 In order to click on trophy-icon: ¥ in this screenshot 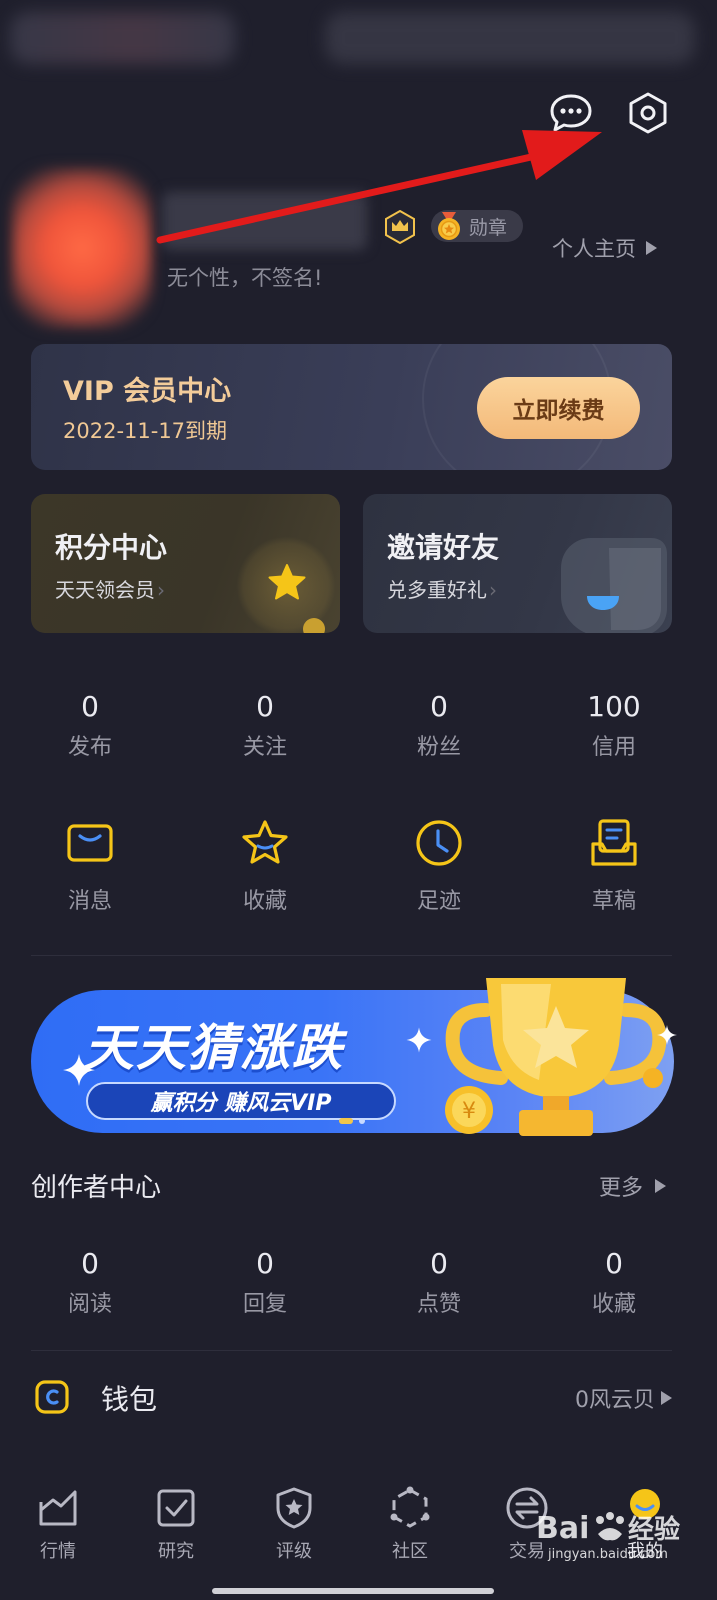, I will do `click(561, 1057)`.